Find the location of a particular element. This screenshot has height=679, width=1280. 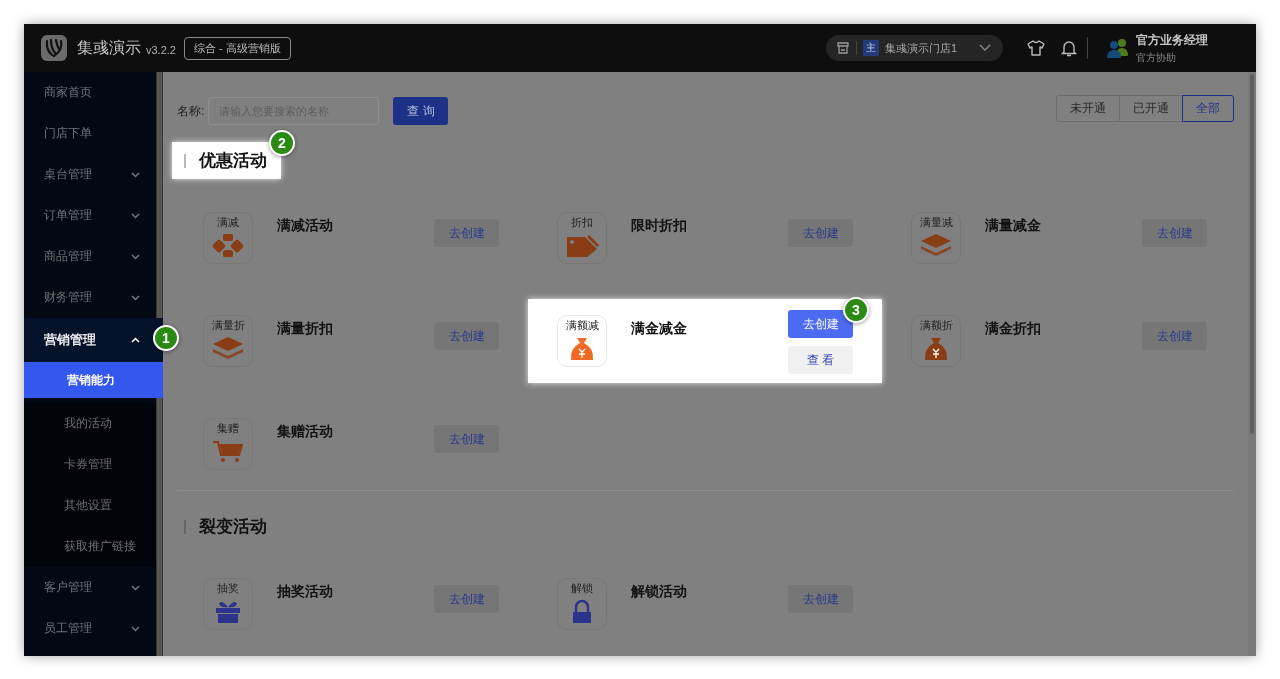

section-title: 裂变活动 is located at coordinates (233, 527).